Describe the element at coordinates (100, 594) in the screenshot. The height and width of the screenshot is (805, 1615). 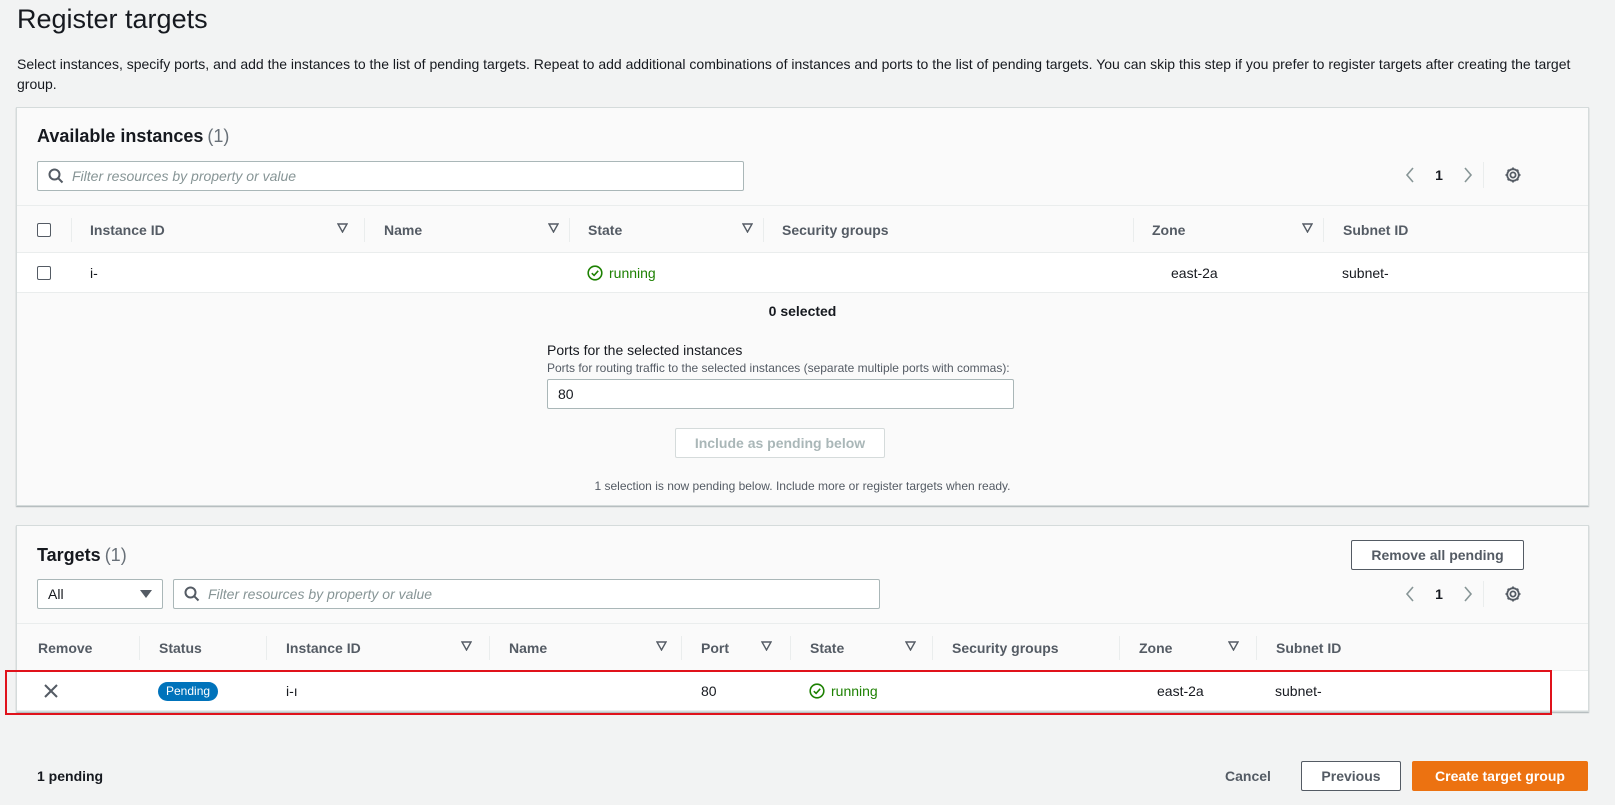
I see `targets-filter-select: All` at that location.